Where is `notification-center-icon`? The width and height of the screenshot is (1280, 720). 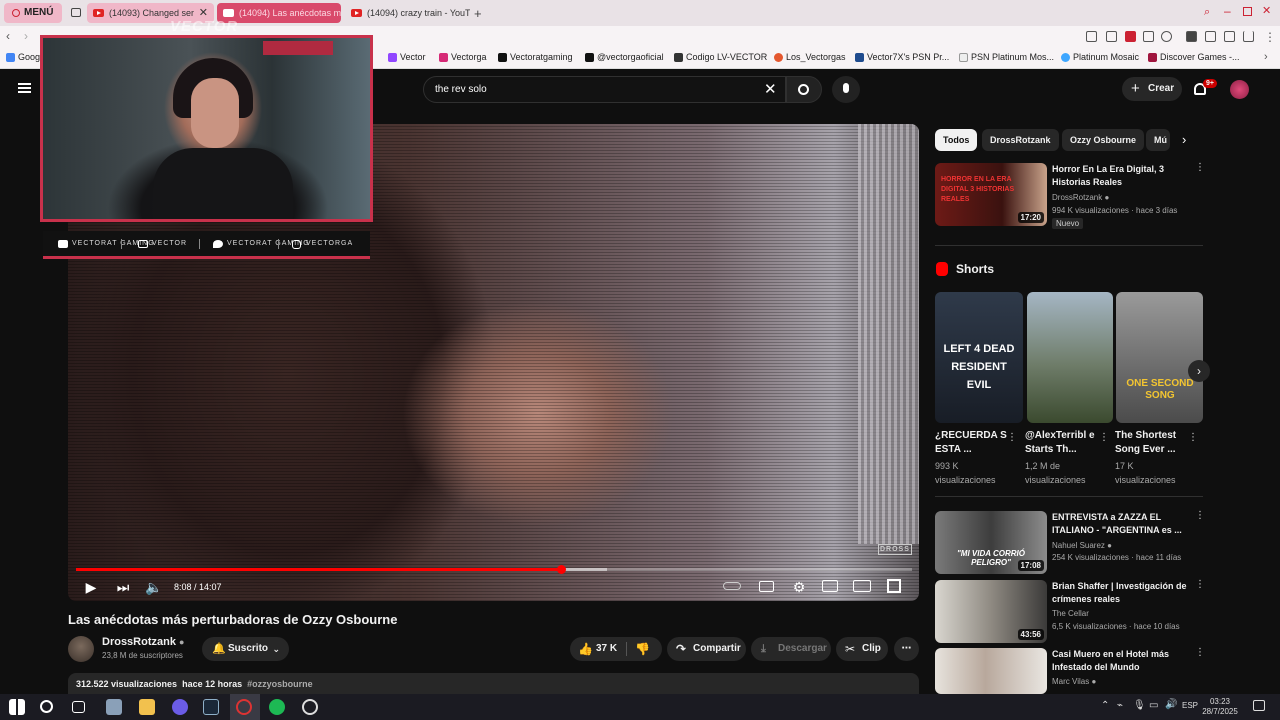 notification-center-icon is located at coordinates (1259, 705).